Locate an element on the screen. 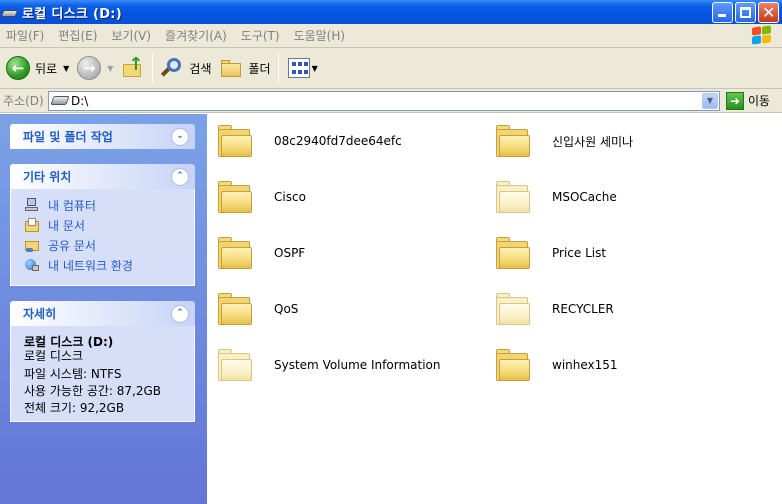 The width and height of the screenshot is (782, 504). my-computer-icon is located at coordinates (32, 205).